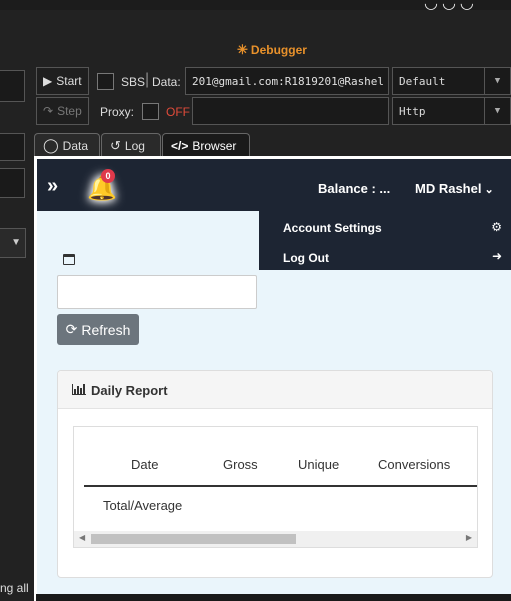  I want to click on scroll-left-icon: ◀, so click(82, 537).